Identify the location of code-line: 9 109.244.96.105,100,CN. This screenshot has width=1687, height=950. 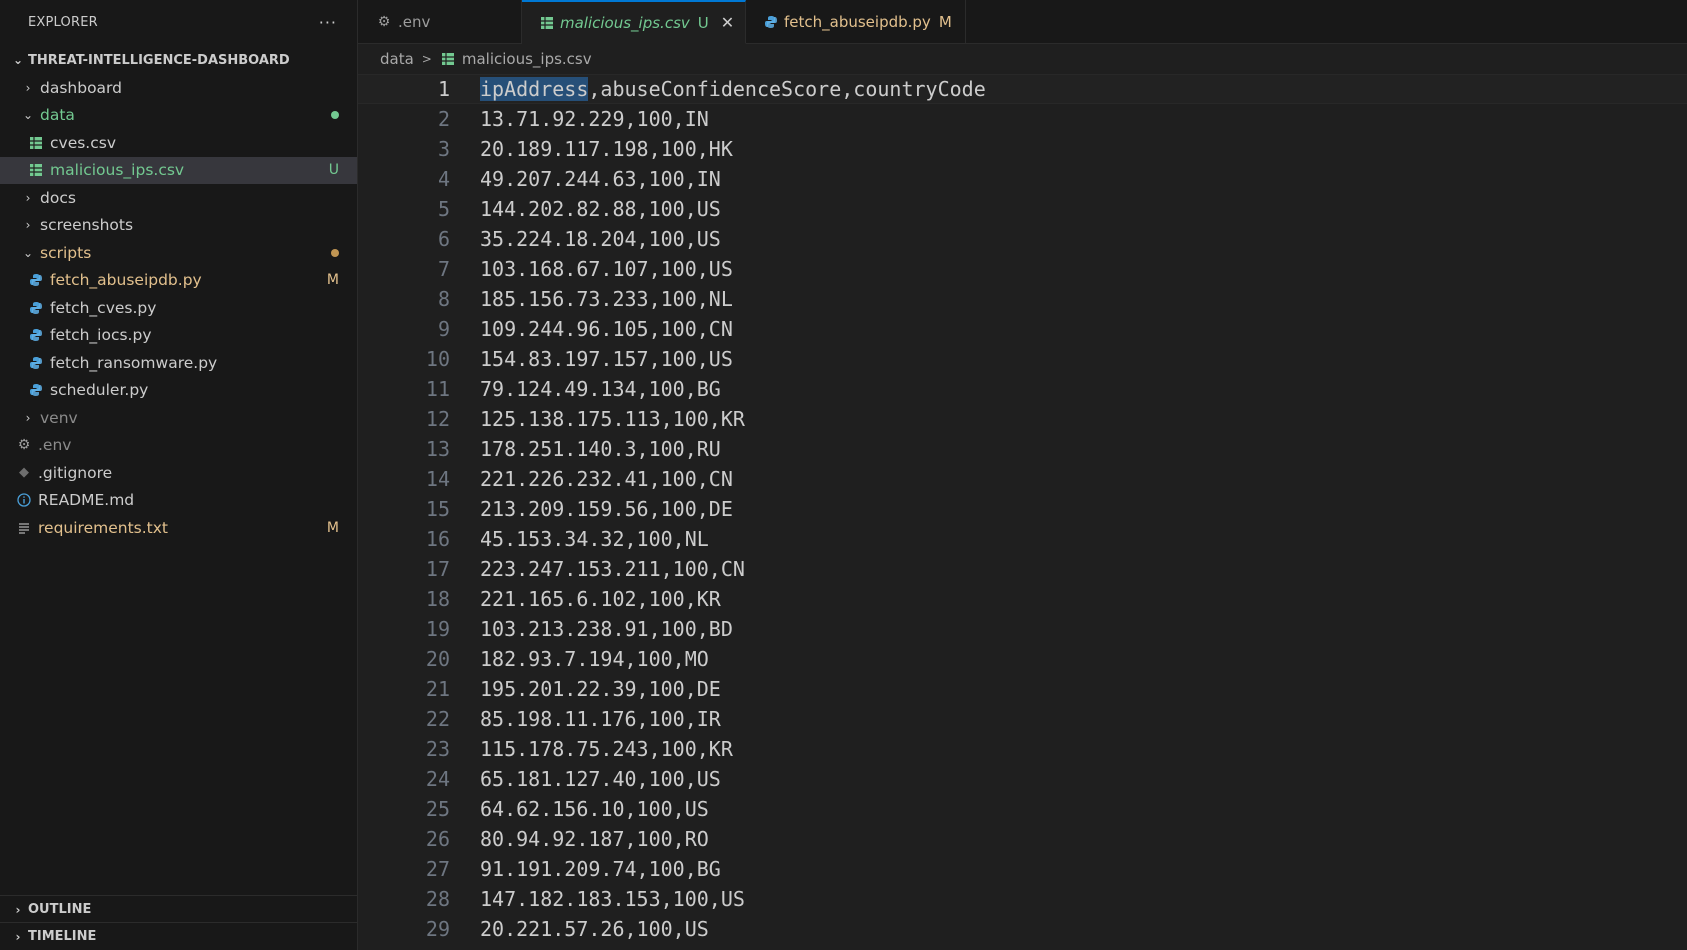
(1022, 329).